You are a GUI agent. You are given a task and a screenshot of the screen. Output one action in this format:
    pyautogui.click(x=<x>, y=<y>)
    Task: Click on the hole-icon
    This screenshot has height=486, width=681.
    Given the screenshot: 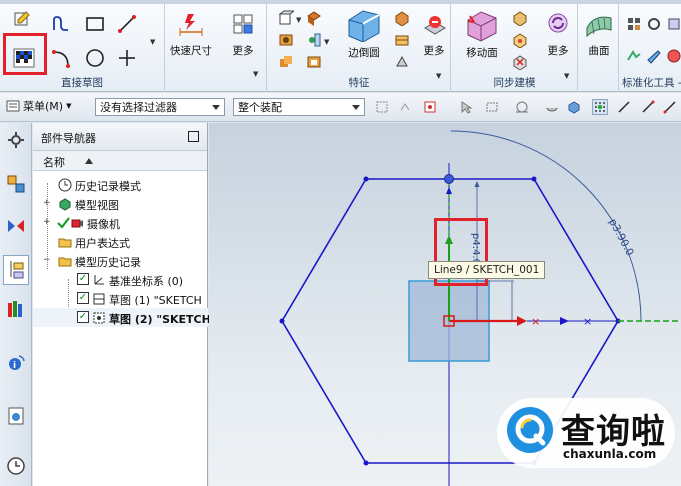 What is the action you would take?
    pyautogui.click(x=286, y=40)
    